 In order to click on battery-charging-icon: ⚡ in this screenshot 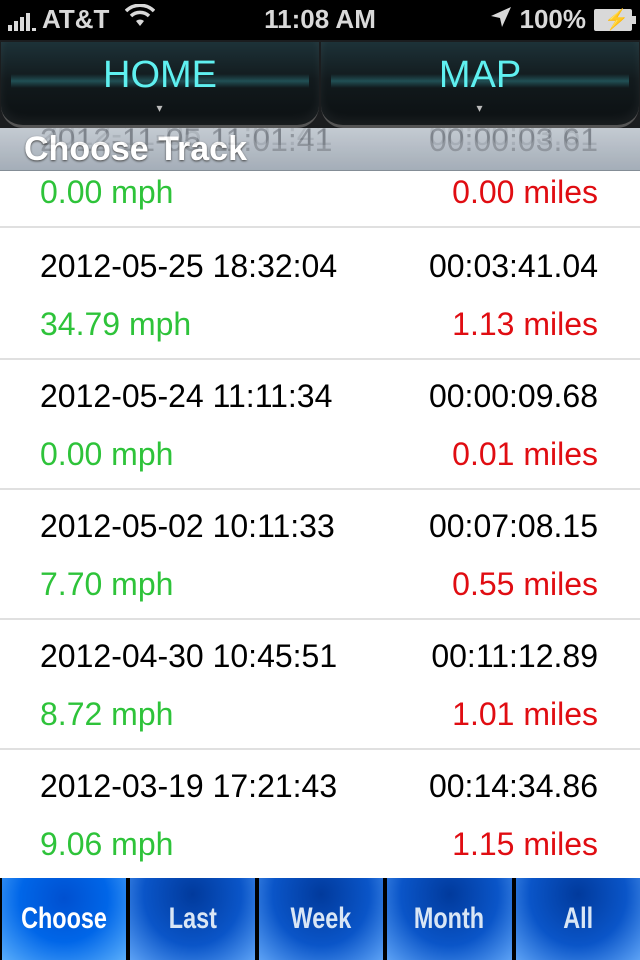, I will do `click(615, 19)`.